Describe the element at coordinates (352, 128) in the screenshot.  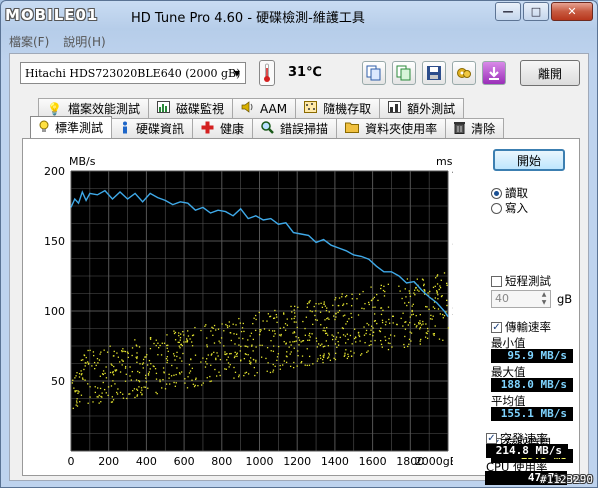
I see `folder-usage-icon` at that location.